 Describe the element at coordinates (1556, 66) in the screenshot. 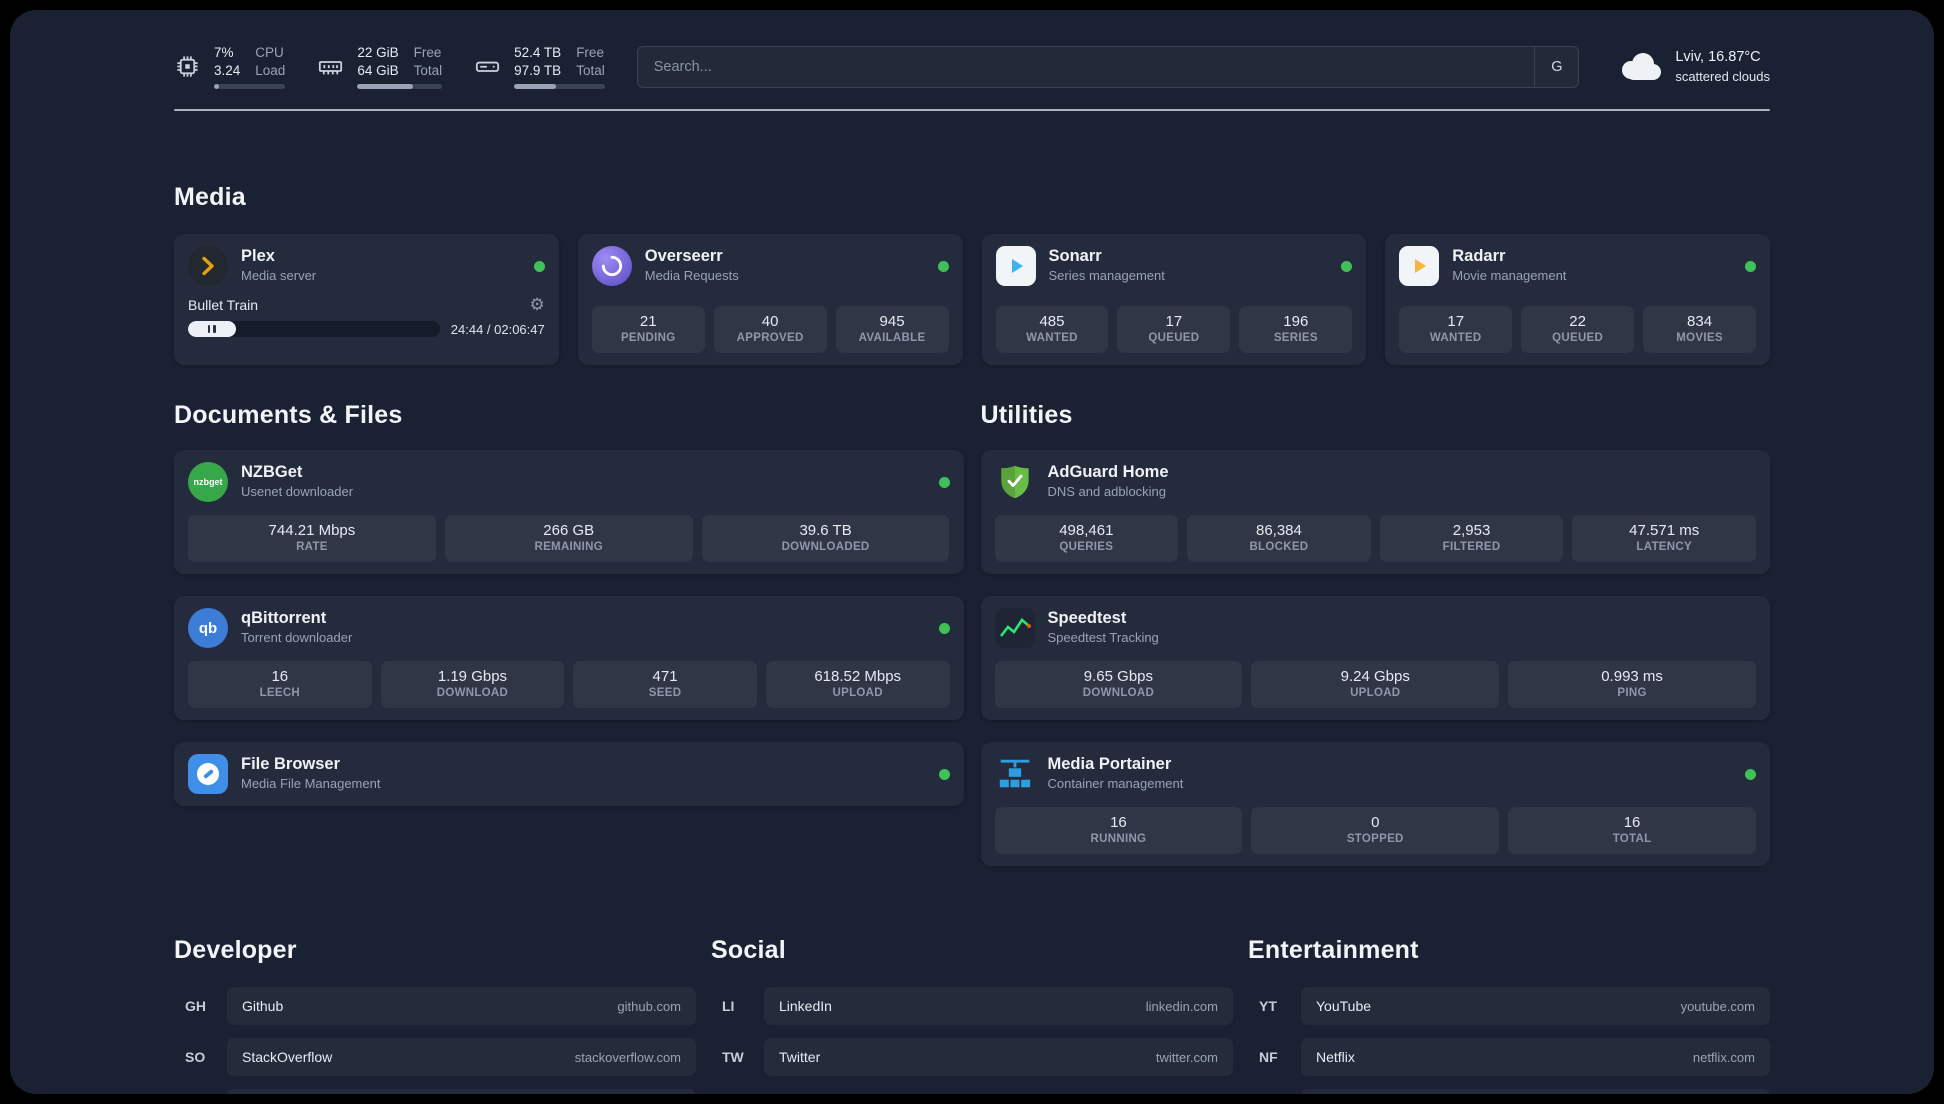

I see `search-engine-button: G` at that location.